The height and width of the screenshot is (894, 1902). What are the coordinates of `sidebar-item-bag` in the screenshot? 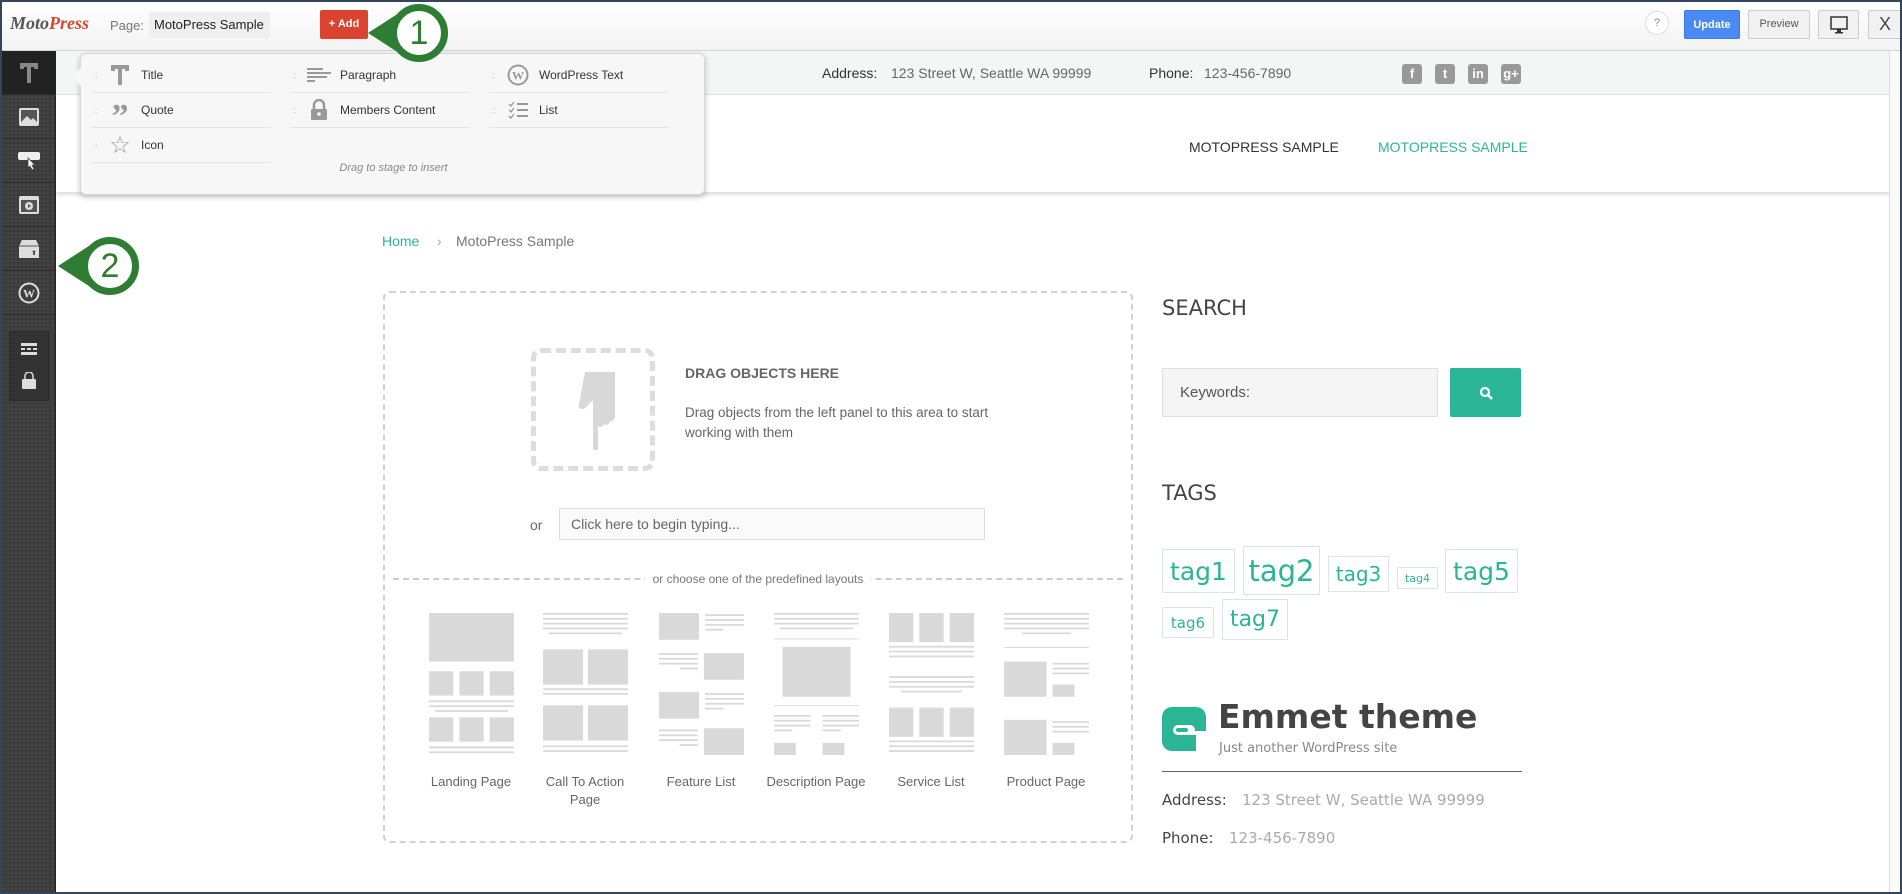 It's located at (29, 383).